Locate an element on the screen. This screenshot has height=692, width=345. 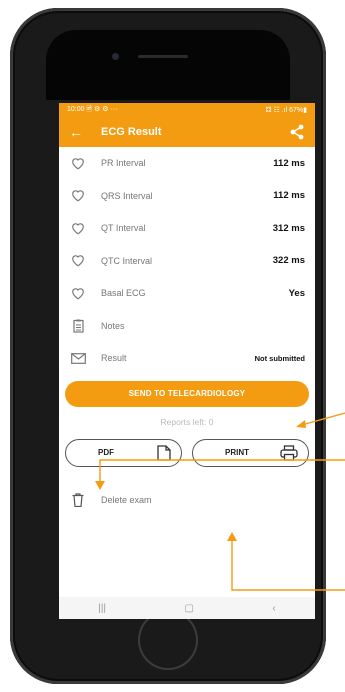
row-value: Yes is located at coordinates (296, 293).